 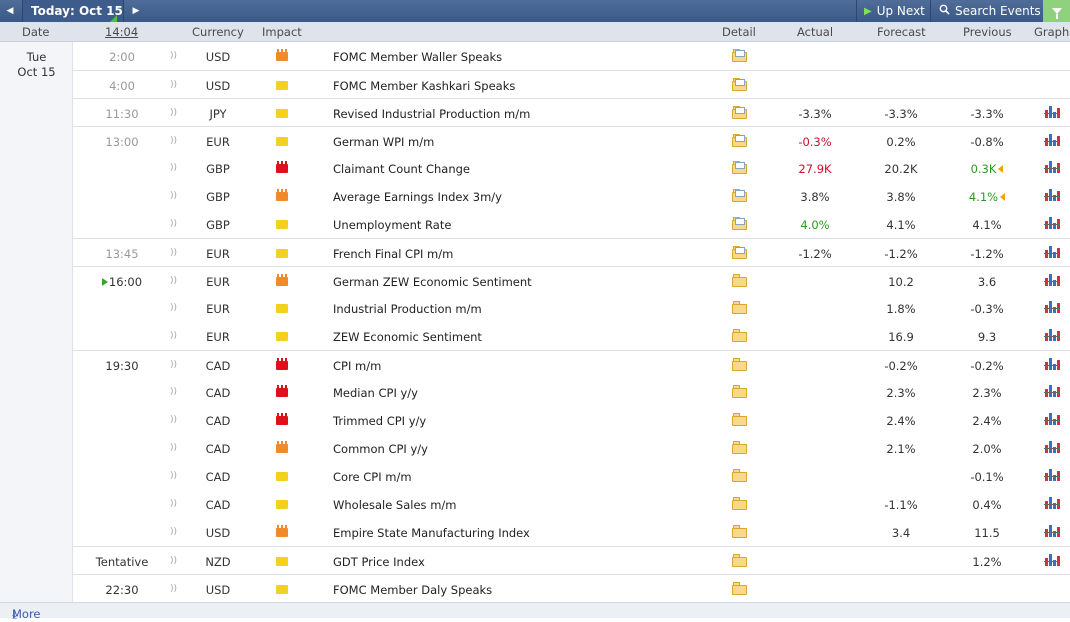 What do you see at coordinates (571, 420) in the screenshot?
I see `table-row: )) CAD Trimmed CPI y/y 2.4% 2.4%` at bounding box center [571, 420].